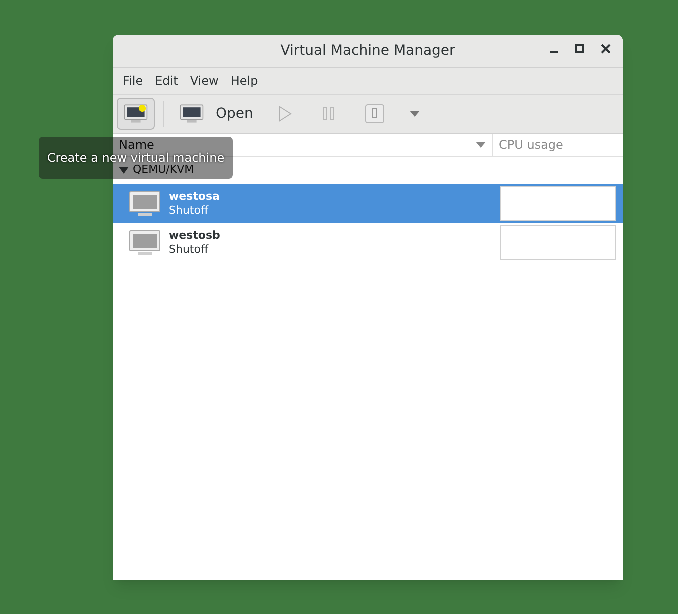  I want to click on new-vm-button, so click(136, 114).